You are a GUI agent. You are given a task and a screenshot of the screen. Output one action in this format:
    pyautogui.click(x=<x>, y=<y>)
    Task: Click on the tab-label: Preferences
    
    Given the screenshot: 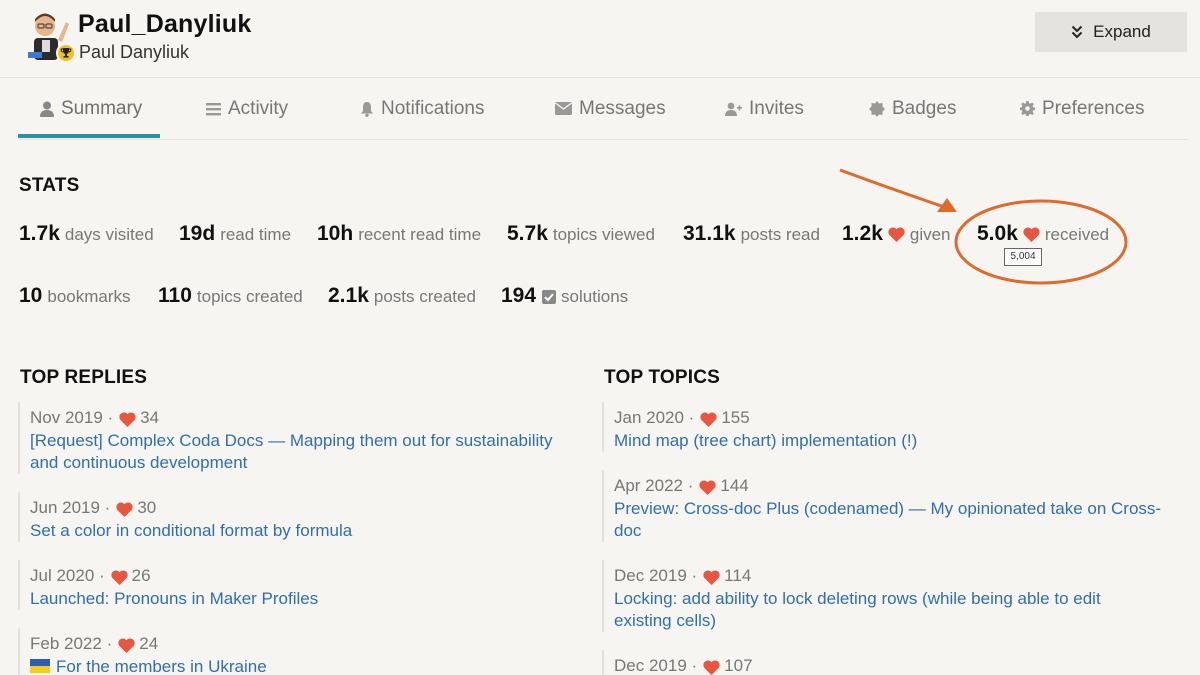 What is the action you would take?
    pyautogui.click(x=1093, y=108)
    